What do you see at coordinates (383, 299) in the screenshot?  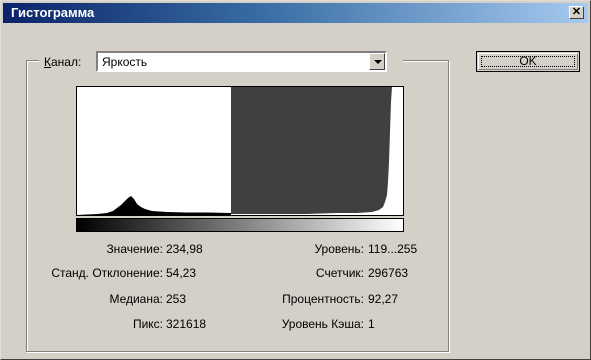 I see `stat-percentile-value: 92,27` at bounding box center [383, 299].